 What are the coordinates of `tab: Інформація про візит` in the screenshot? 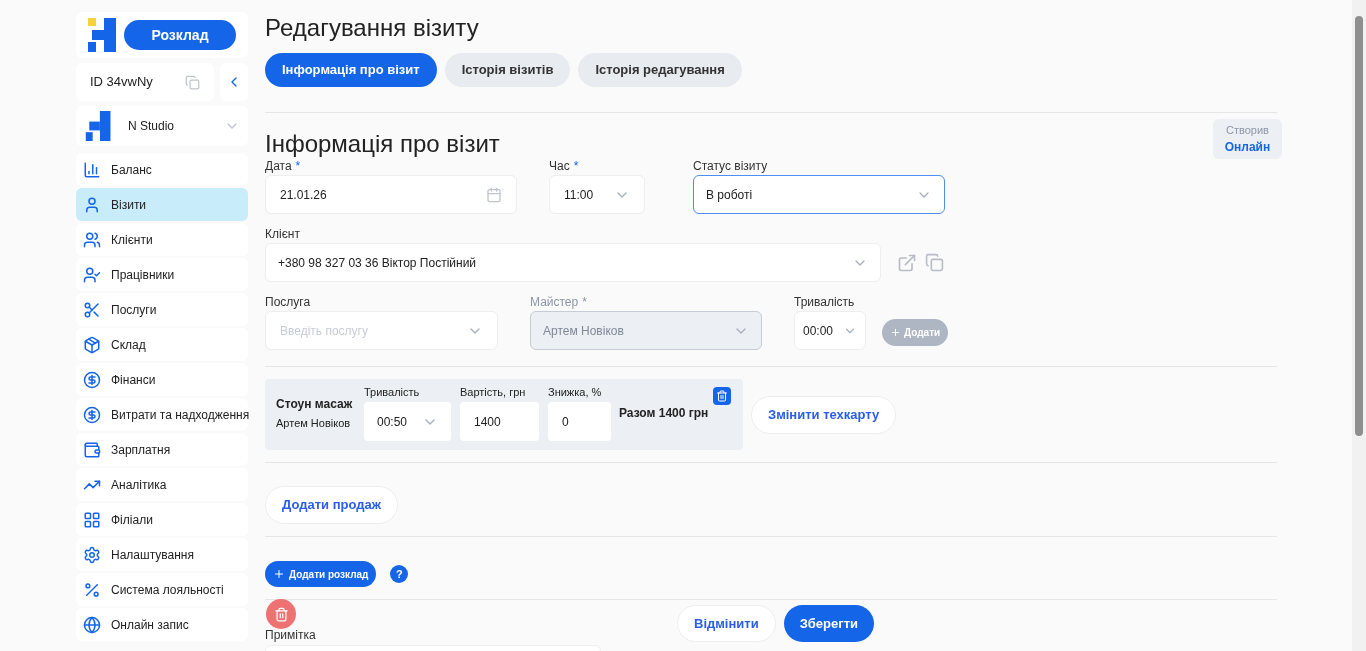 It's located at (351, 70).